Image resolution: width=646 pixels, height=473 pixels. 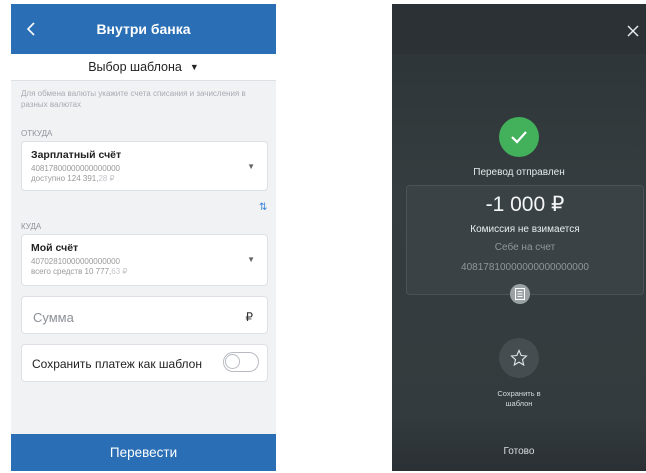 I want to click on fee-info: Комиссия не взимается, so click(x=525, y=229).